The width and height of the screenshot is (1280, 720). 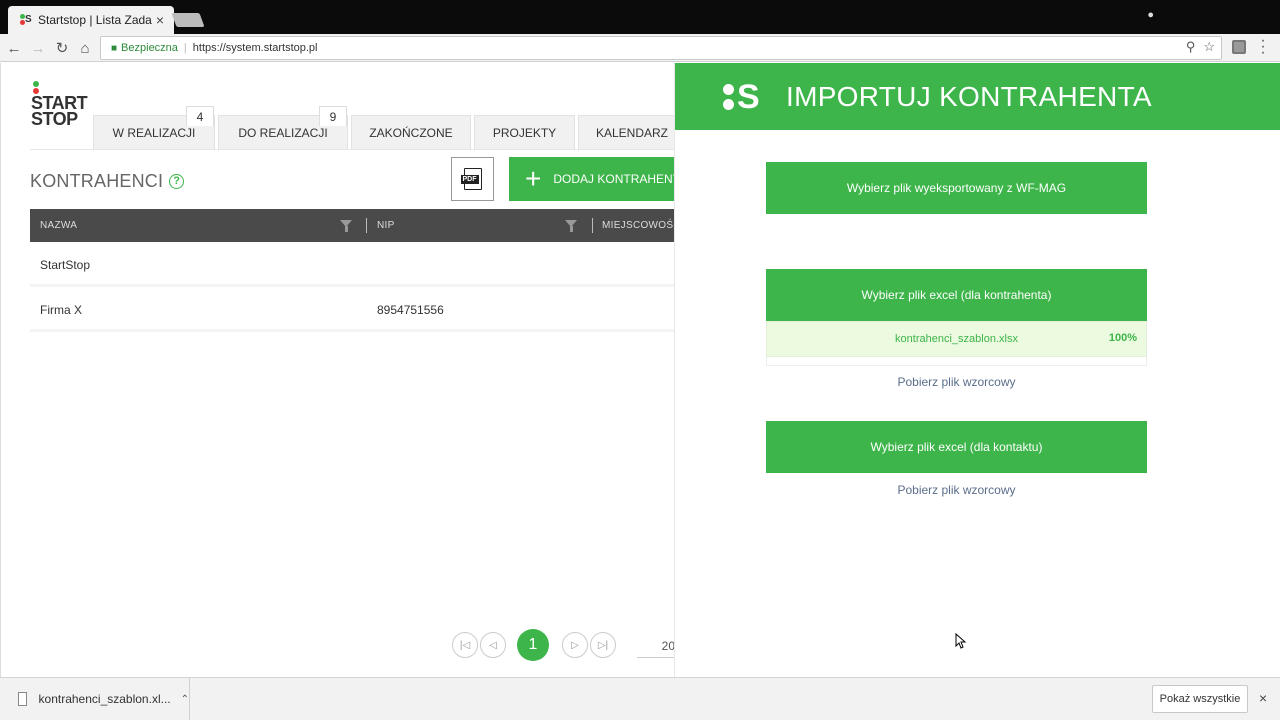 What do you see at coordinates (65, 265) in the screenshot?
I see `cell-name: StartStop` at bounding box center [65, 265].